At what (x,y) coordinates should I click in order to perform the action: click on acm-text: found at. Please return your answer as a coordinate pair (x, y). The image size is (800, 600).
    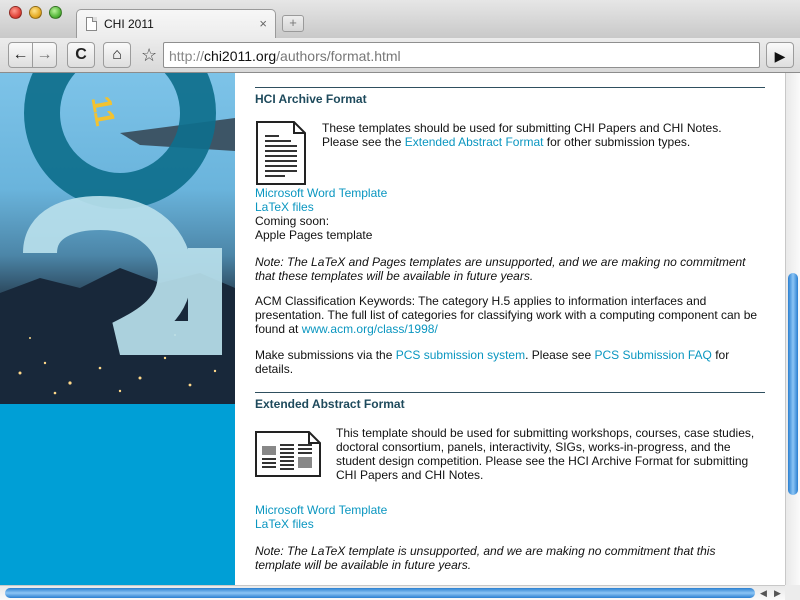
    Looking at the image, I should click on (278, 329).